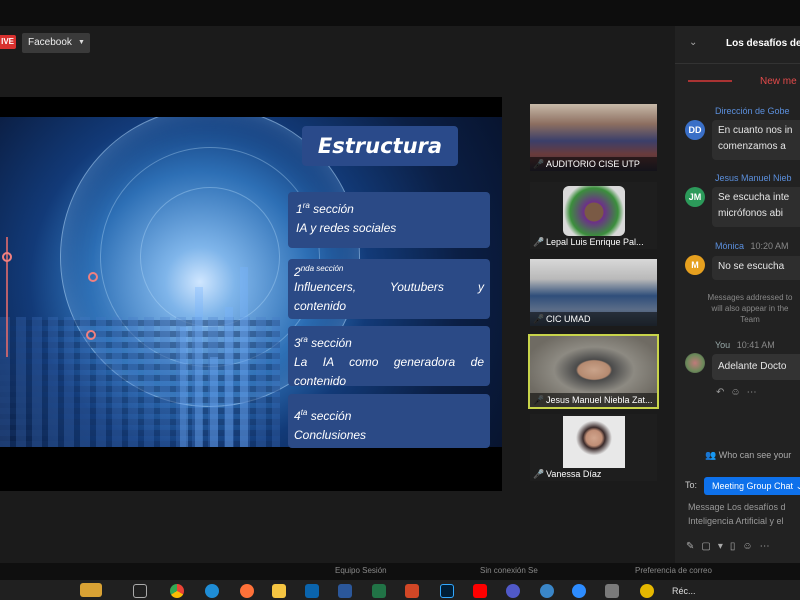 This screenshot has height=600, width=800. Describe the element at coordinates (724, 546) in the screenshot. I see `dropdown-icon: ▾` at that location.